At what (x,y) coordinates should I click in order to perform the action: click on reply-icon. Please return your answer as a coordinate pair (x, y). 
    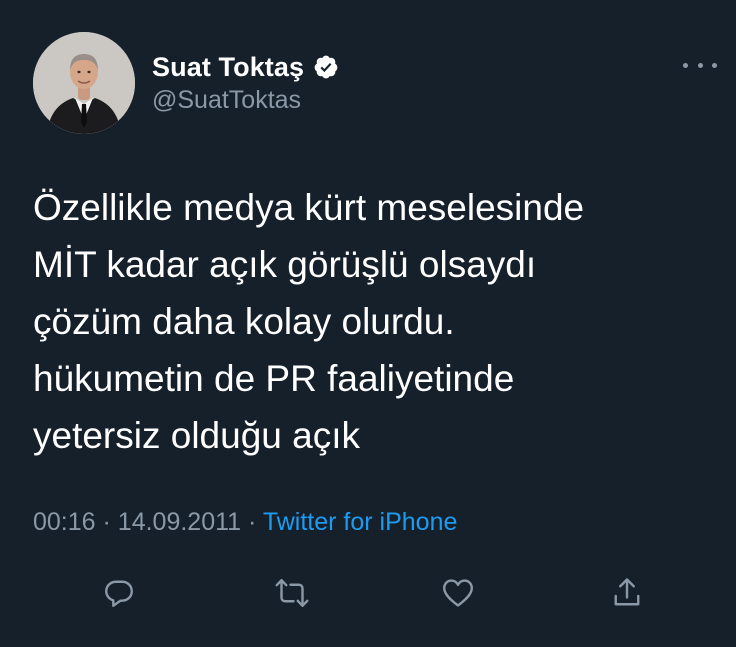
    Looking at the image, I should click on (119, 593).